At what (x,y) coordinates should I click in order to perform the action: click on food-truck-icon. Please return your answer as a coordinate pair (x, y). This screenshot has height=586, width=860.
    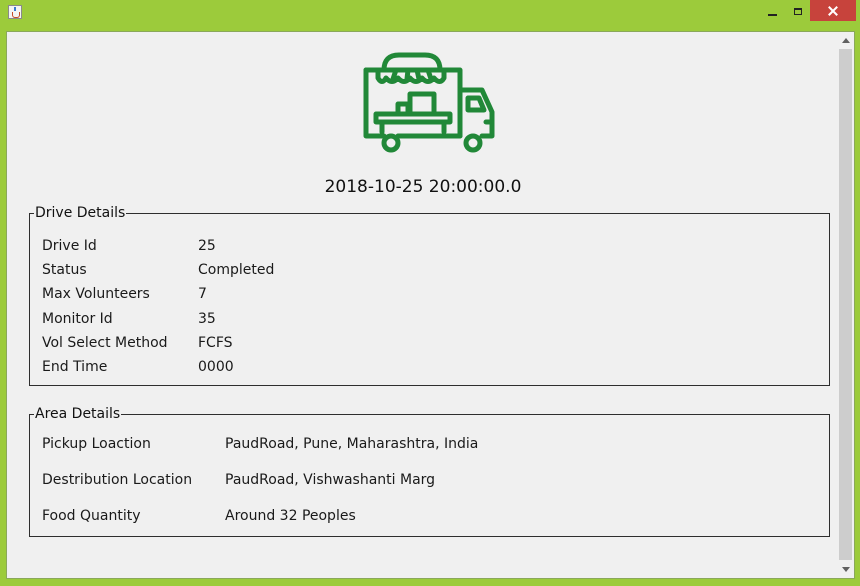
    Looking at the image, I should click on (429, 102).